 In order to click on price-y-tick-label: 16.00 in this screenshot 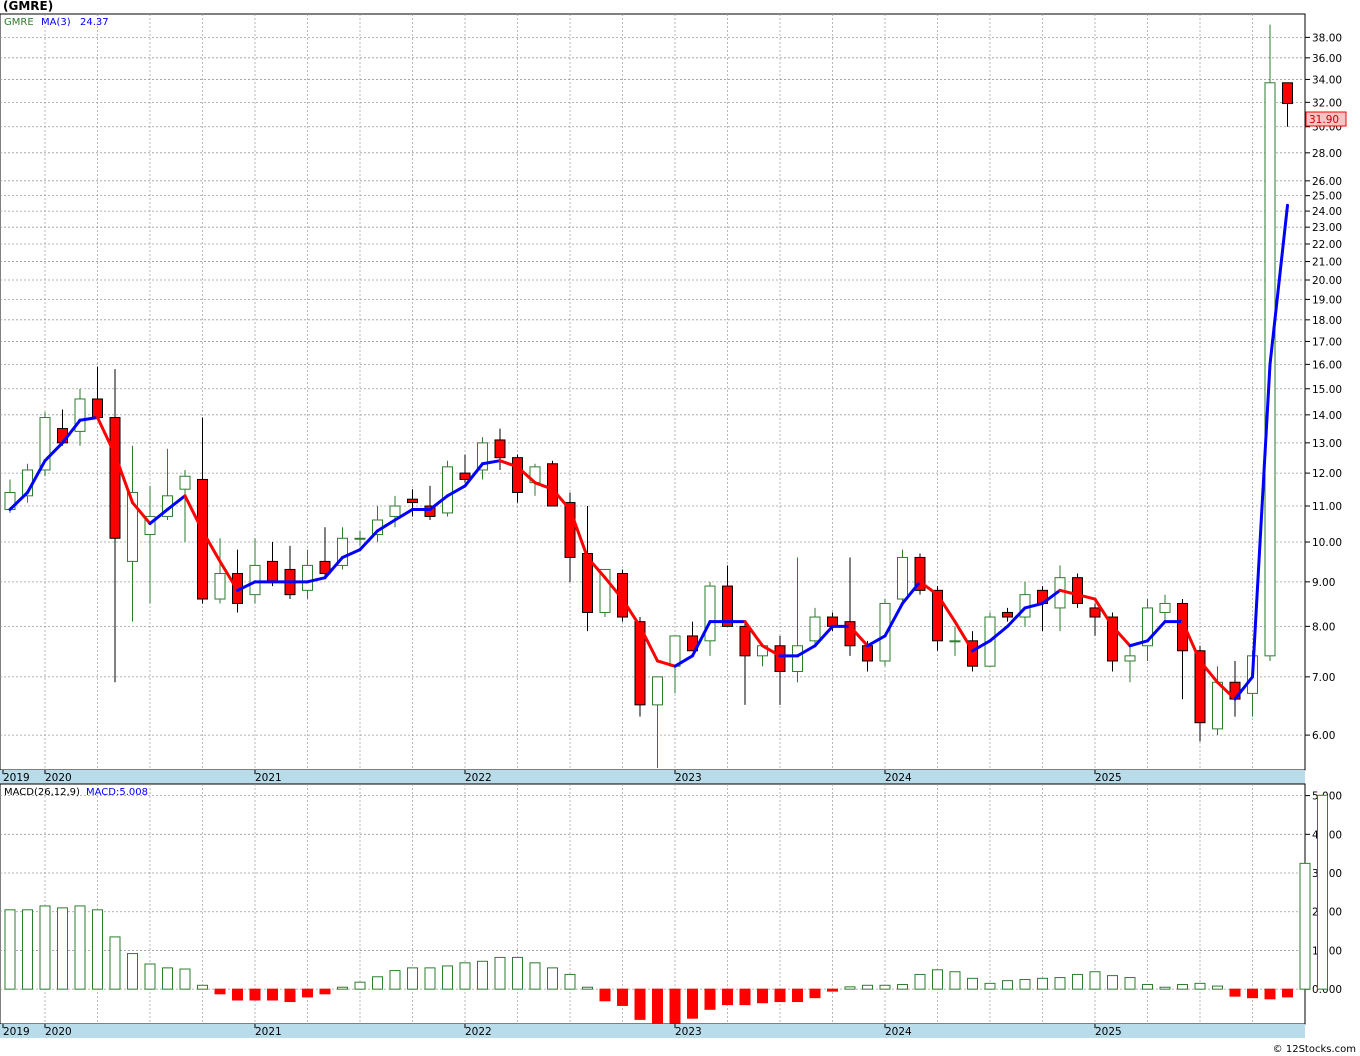, I will do `click(1327, 365)`.